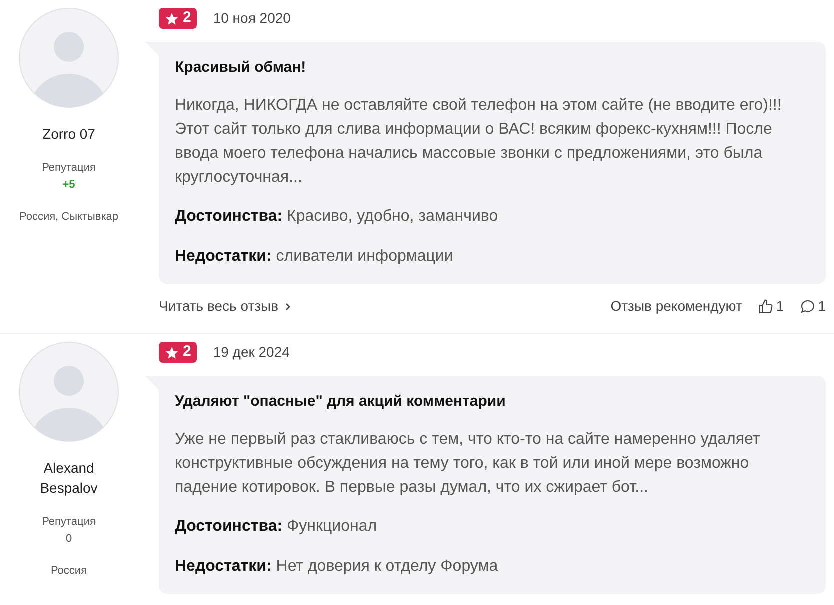 This screenshot has width=834, height=605. I want to click on comments-button: 1, so click(813, 306).